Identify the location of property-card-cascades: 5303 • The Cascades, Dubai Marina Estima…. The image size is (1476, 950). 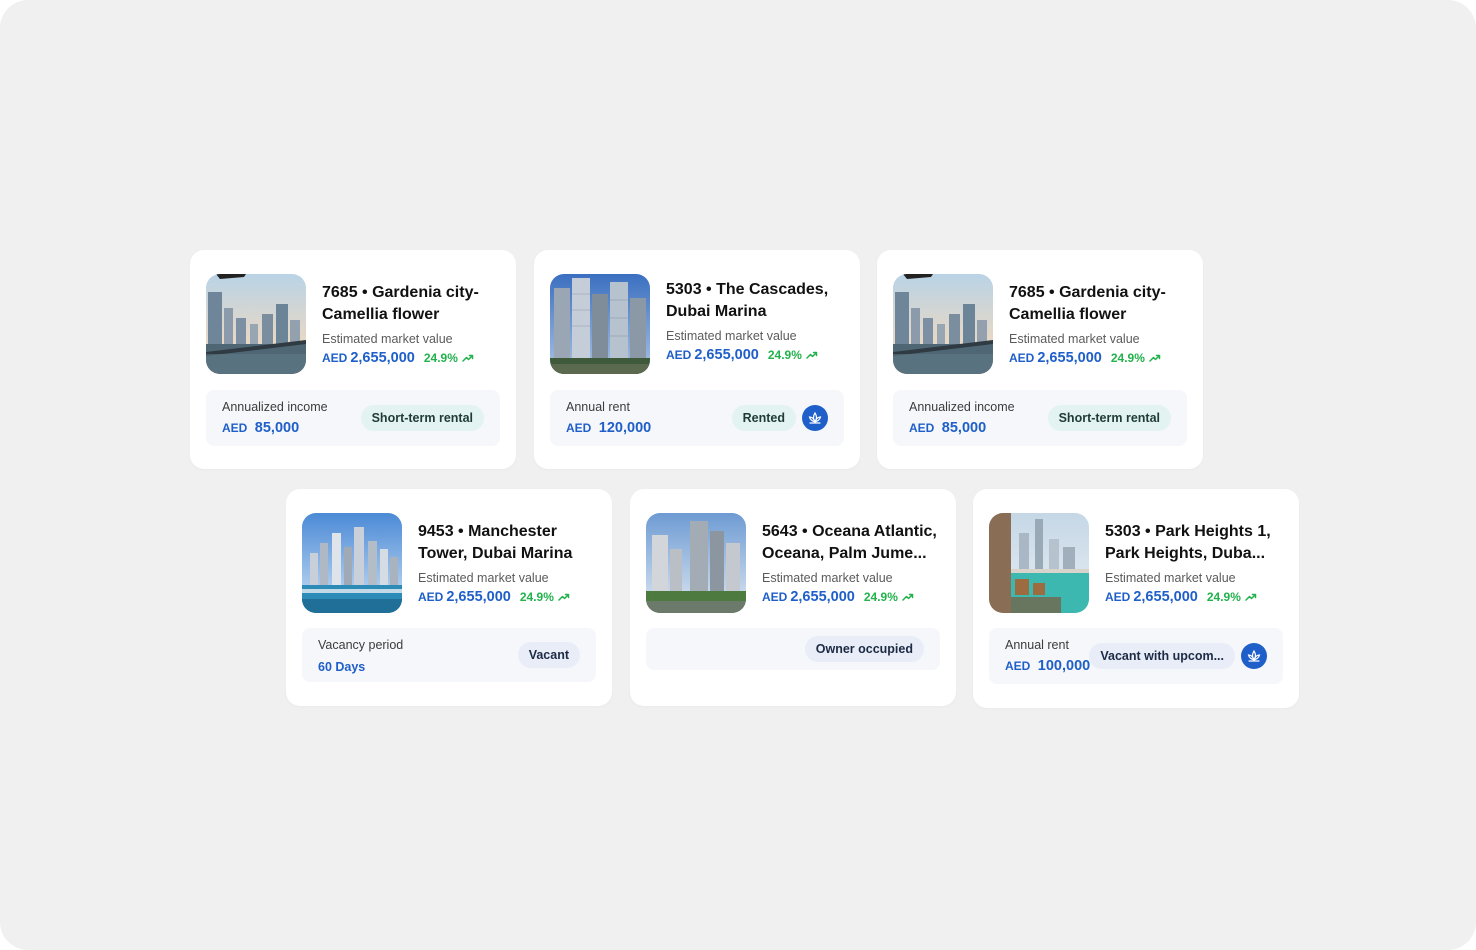
(697, 359).